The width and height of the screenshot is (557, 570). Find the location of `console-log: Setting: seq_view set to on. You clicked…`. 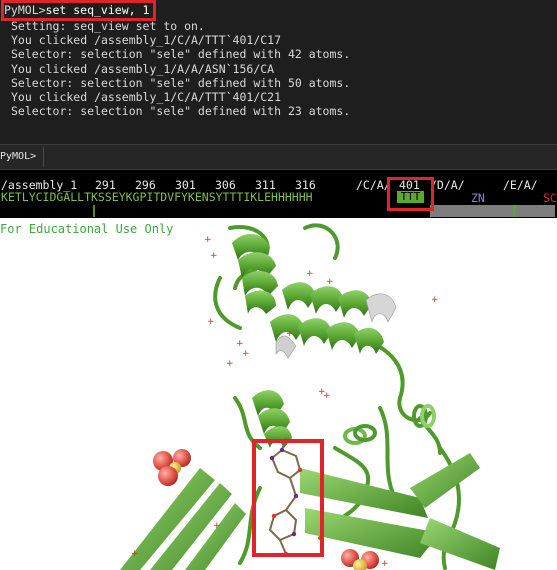

console-log: Setting: seq_view set to on. You clicked… is located at coordinates (180, 68).